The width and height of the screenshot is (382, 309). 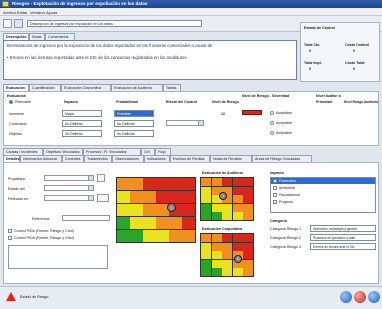 What do you see at coordinates (223, 196) in the screenshot?
I see `auditoria-marker: 1` at bounding box center [223, 196].